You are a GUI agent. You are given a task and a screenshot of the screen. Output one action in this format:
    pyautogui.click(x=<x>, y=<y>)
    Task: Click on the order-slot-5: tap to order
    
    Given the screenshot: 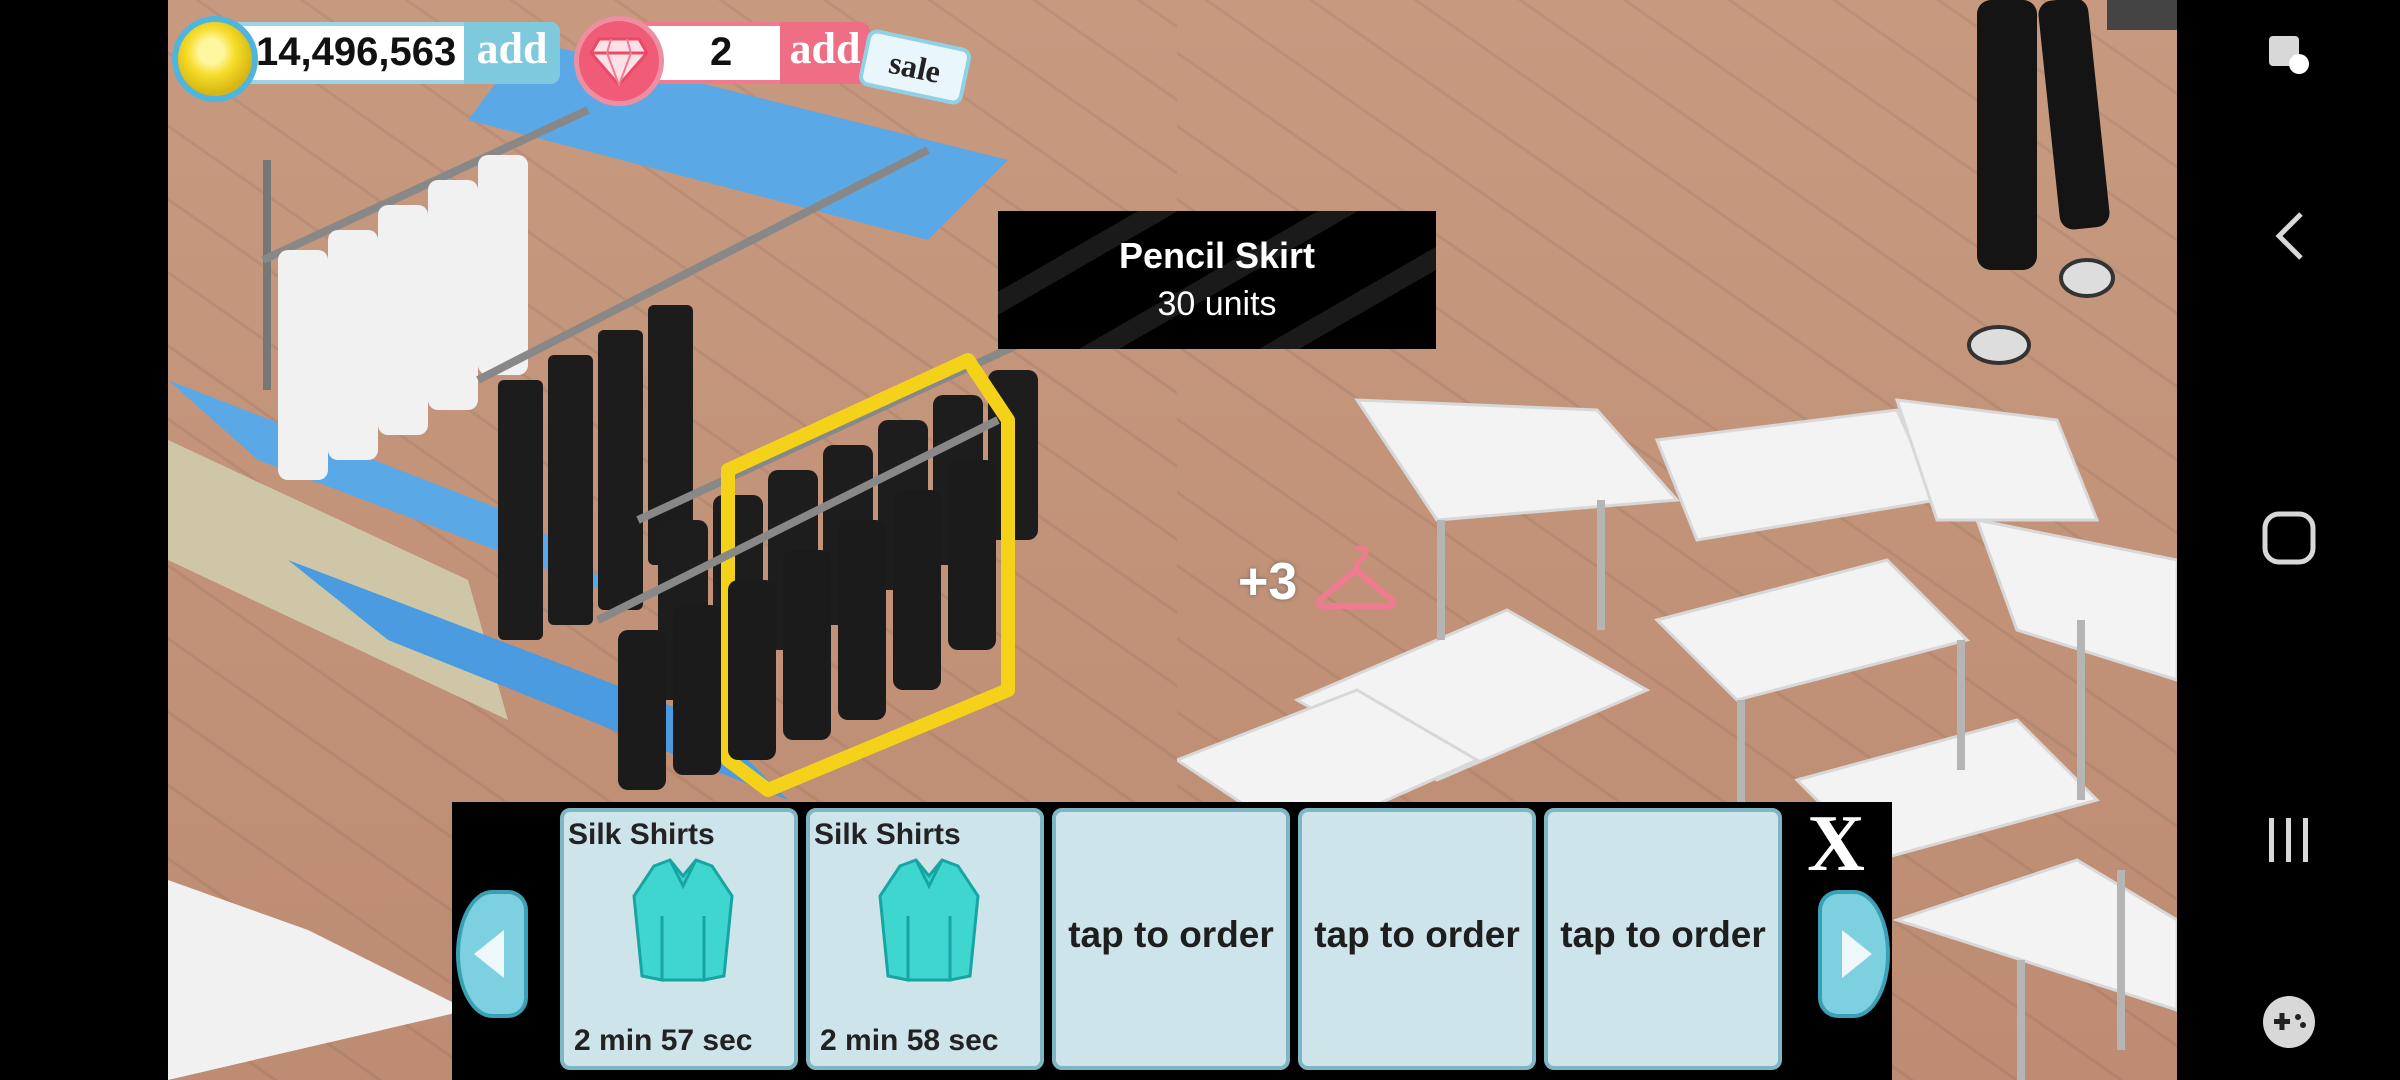 What is the action you would take?
    pyautogui.click(x=1663, y=939)
    